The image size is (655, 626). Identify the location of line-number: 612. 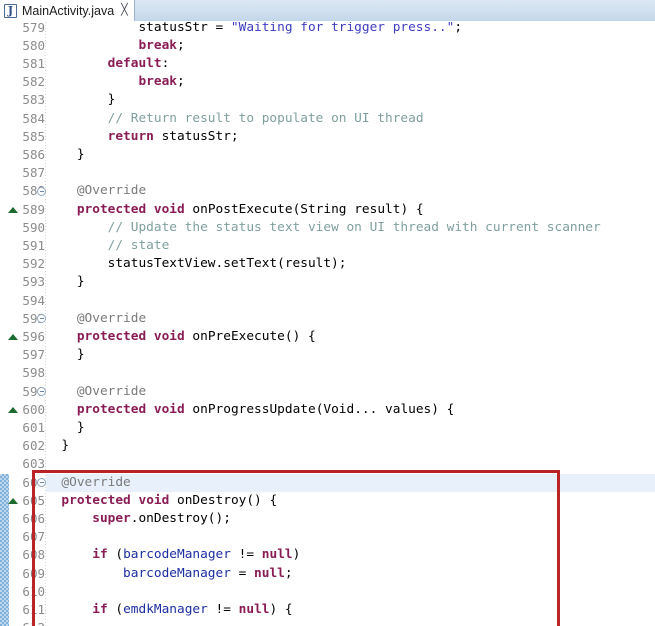
(27, 622).